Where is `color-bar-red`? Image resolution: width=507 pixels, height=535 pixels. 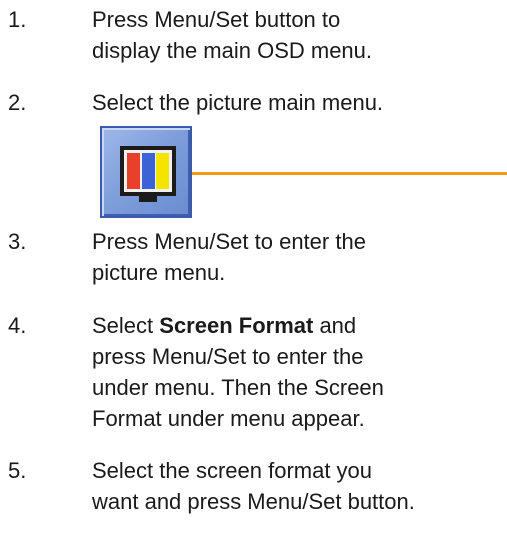
color-bar-red is located at coordinates (133, 171).